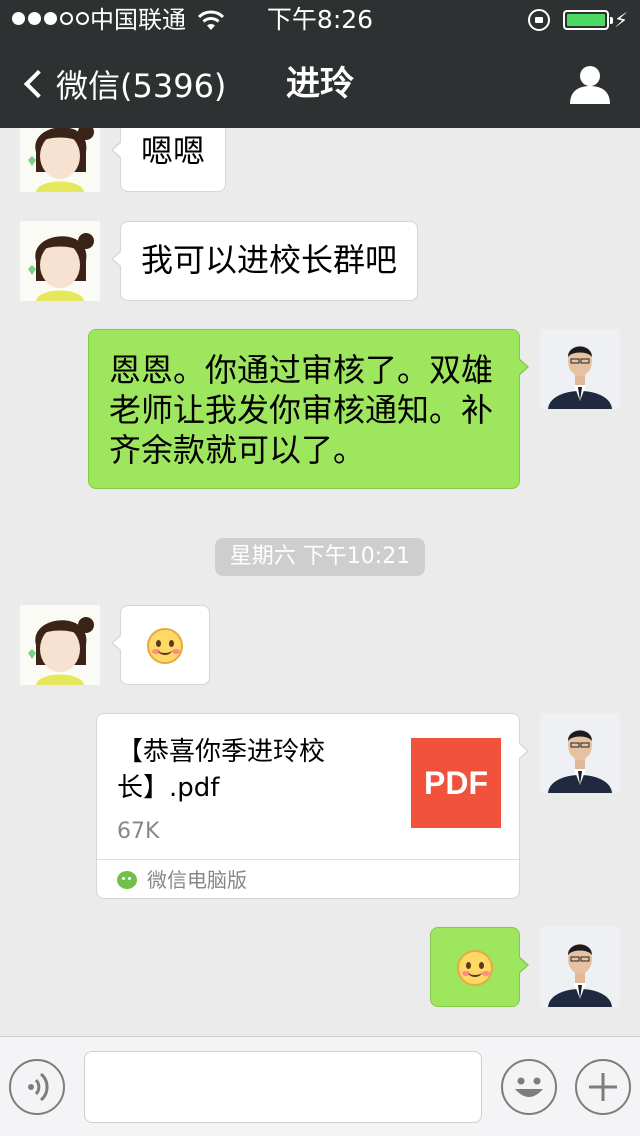  I want to click on charging-icon: ⚡, so click(621, 20).